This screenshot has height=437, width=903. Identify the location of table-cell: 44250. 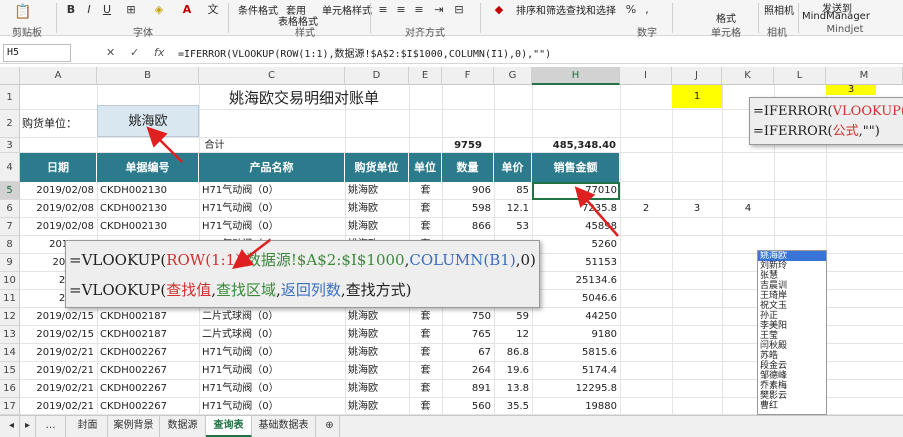
(576, 317).